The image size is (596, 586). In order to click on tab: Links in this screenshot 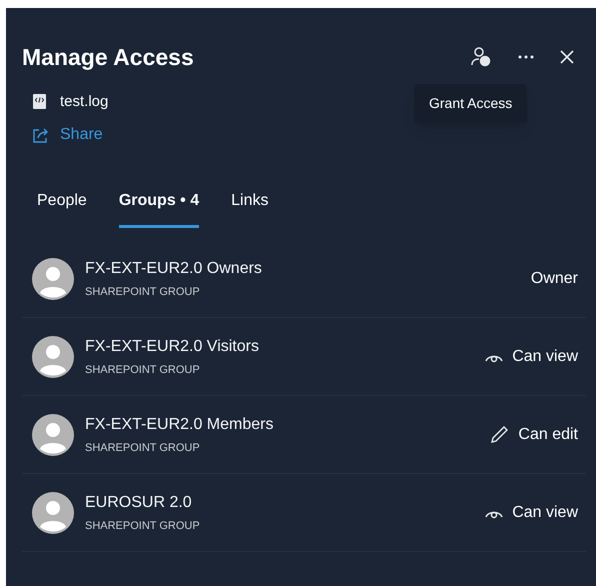, I will do `click(249, 208)`.